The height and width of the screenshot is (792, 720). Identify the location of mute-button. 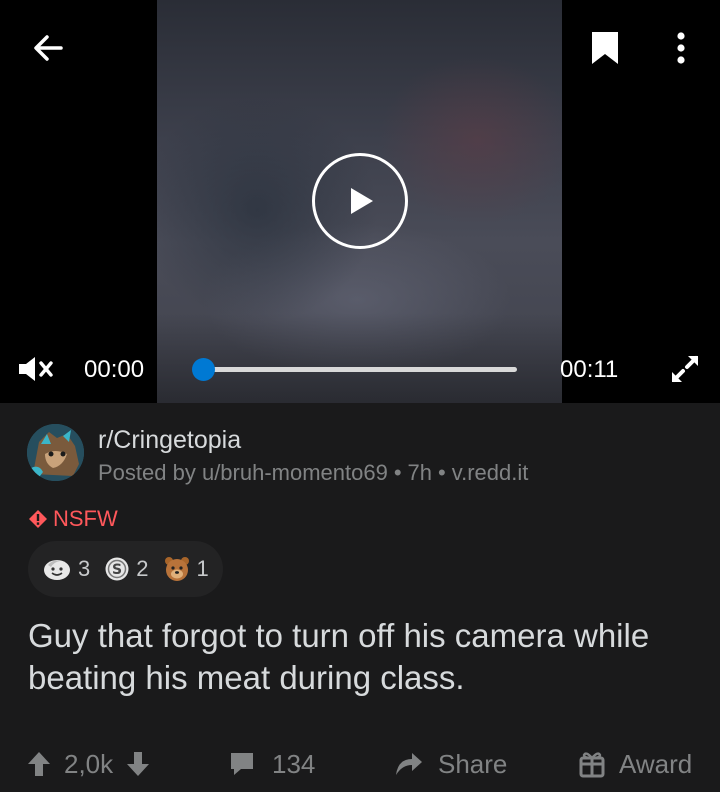
(36, 369).